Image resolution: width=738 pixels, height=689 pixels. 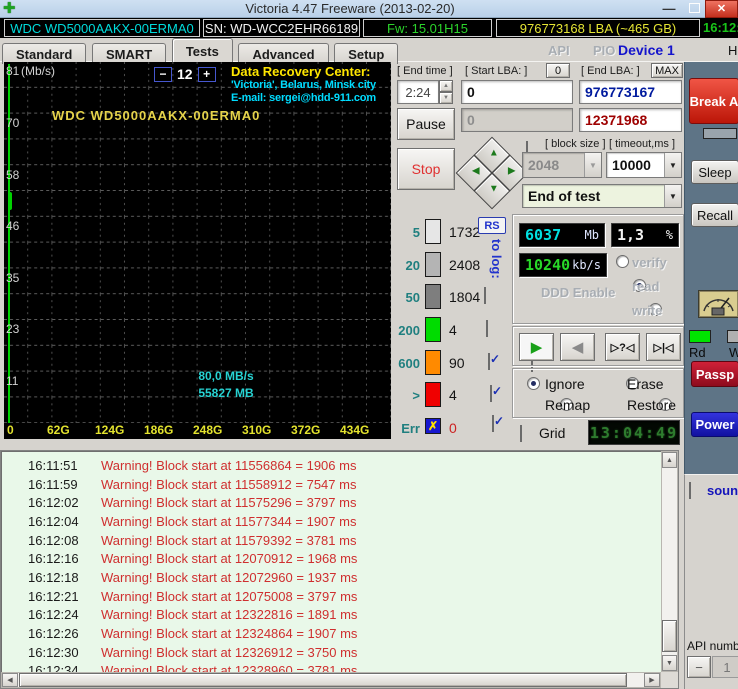 What do you see at coordinates (559, 50) in the screenshot?
I see `api-label: API` at bounding box center [559, 50].